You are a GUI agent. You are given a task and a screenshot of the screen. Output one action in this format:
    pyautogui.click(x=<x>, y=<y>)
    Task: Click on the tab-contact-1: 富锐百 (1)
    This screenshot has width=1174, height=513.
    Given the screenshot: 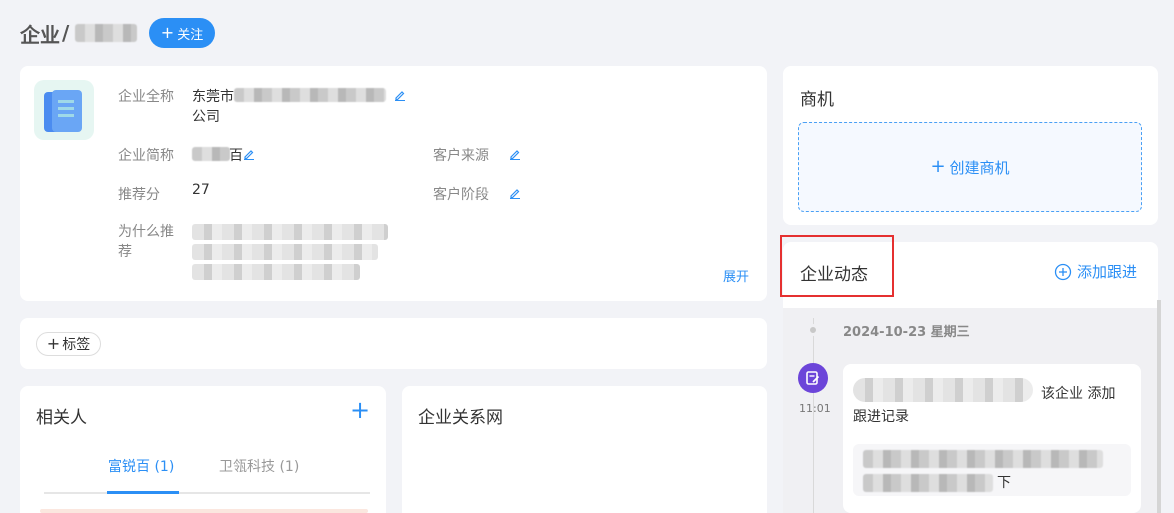 What is the action you would take?
    pyautogui.click(x=141, y=466)
    